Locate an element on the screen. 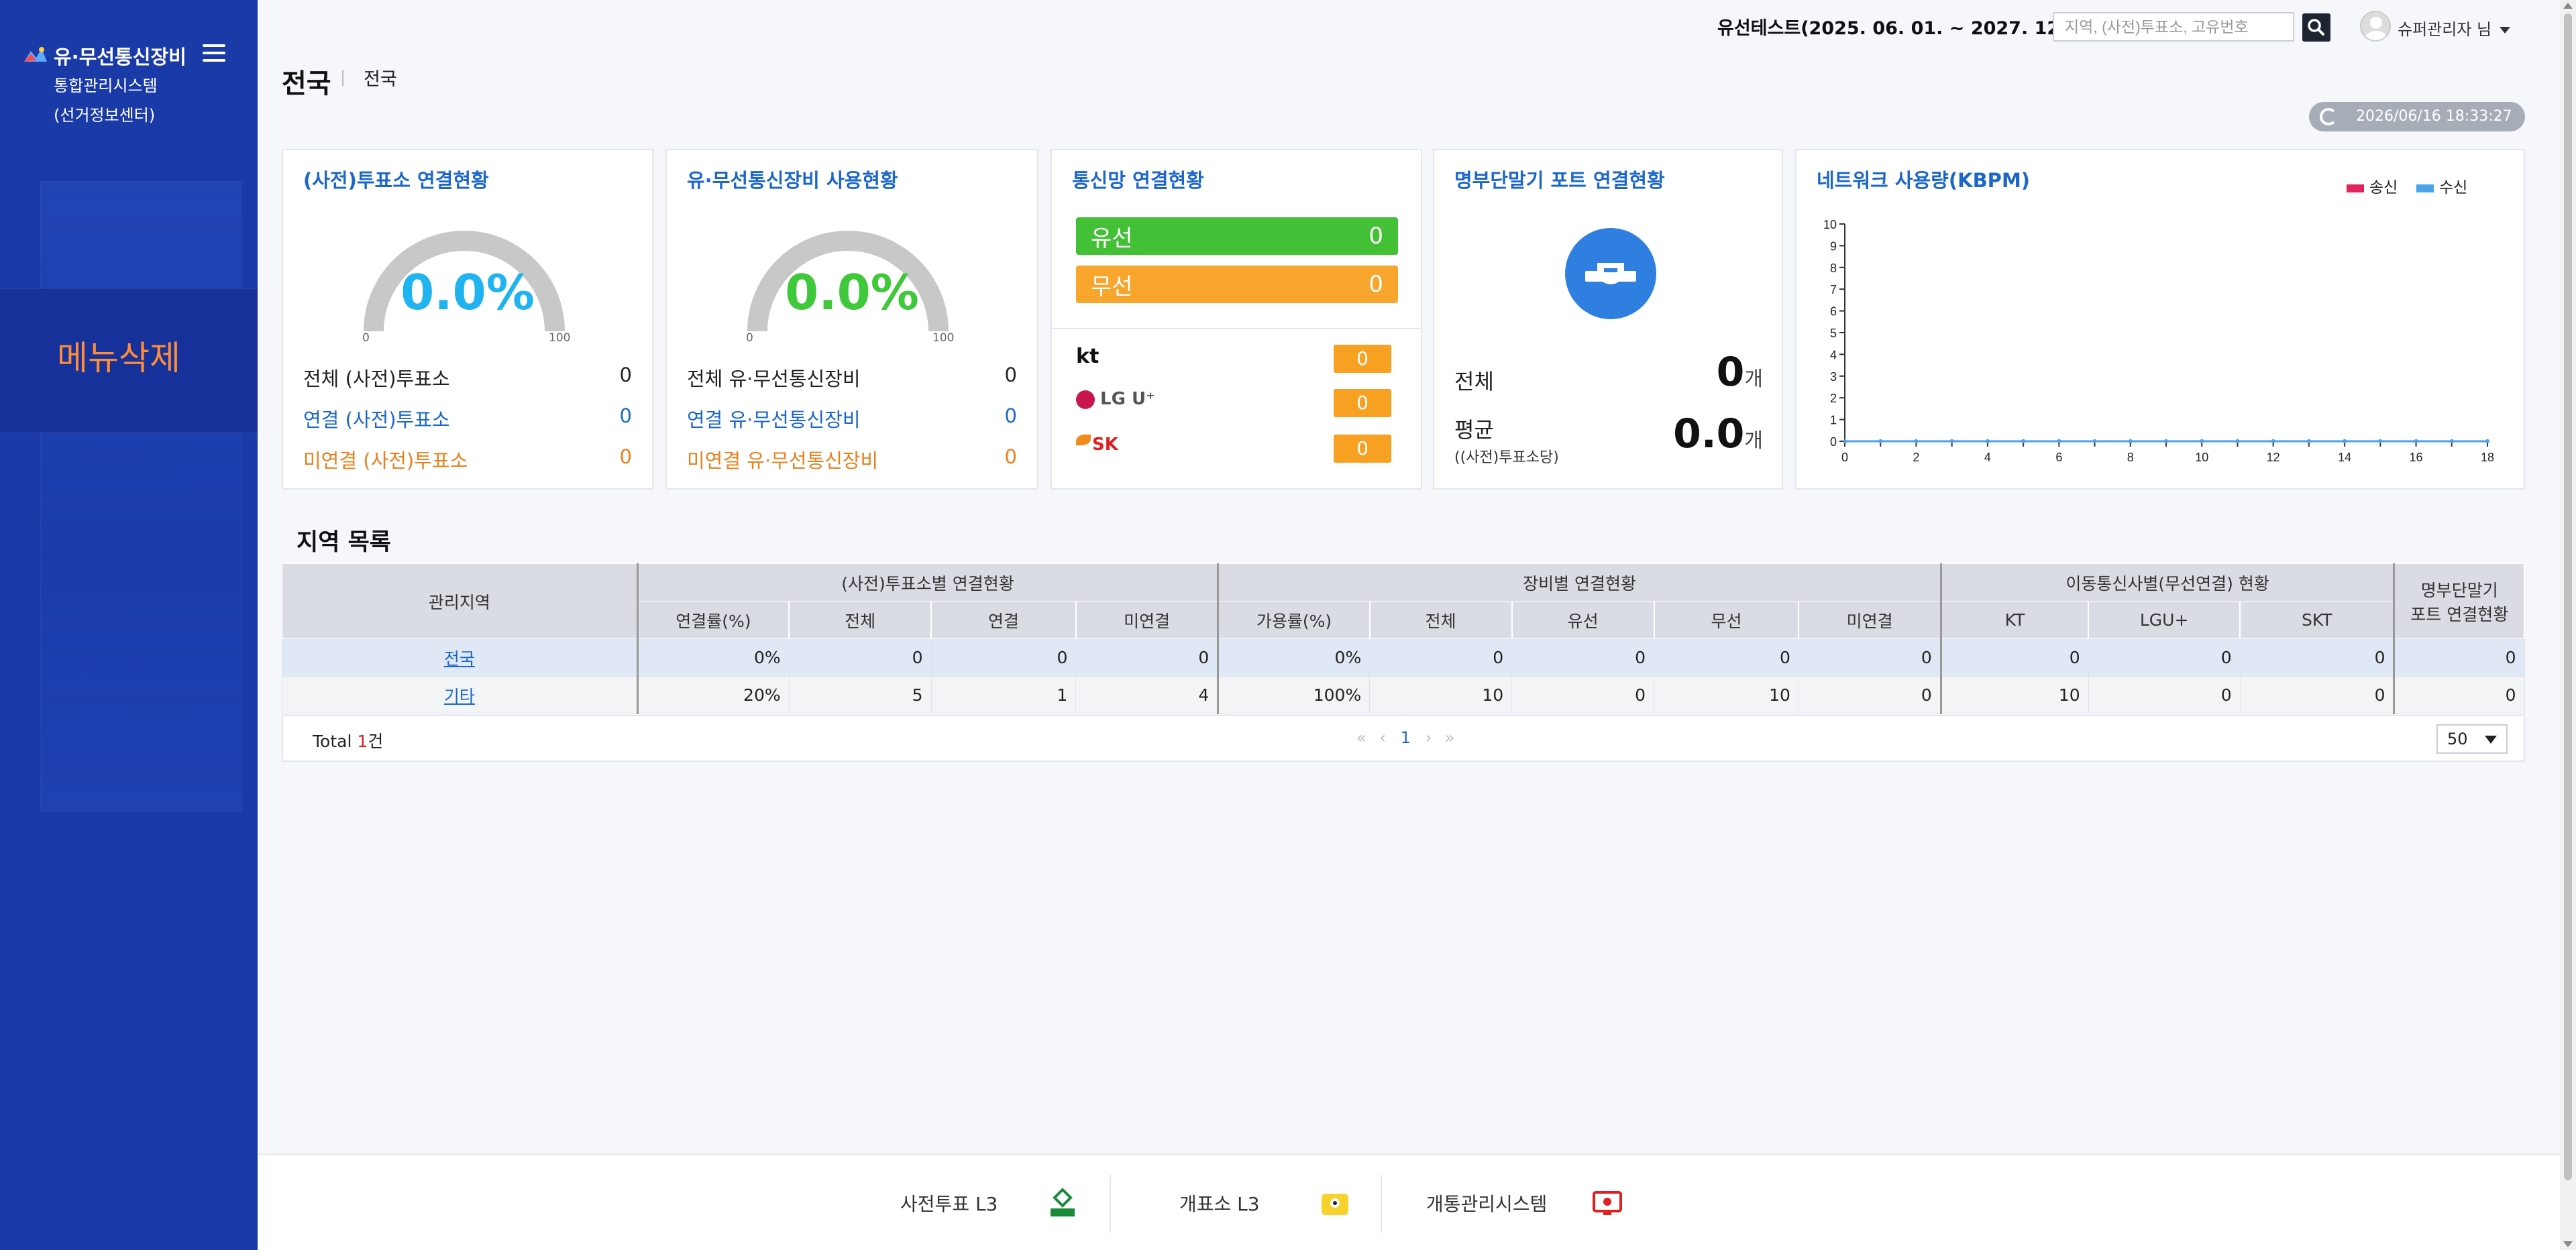  refresh-icon is located at coordinates (2328, 116).